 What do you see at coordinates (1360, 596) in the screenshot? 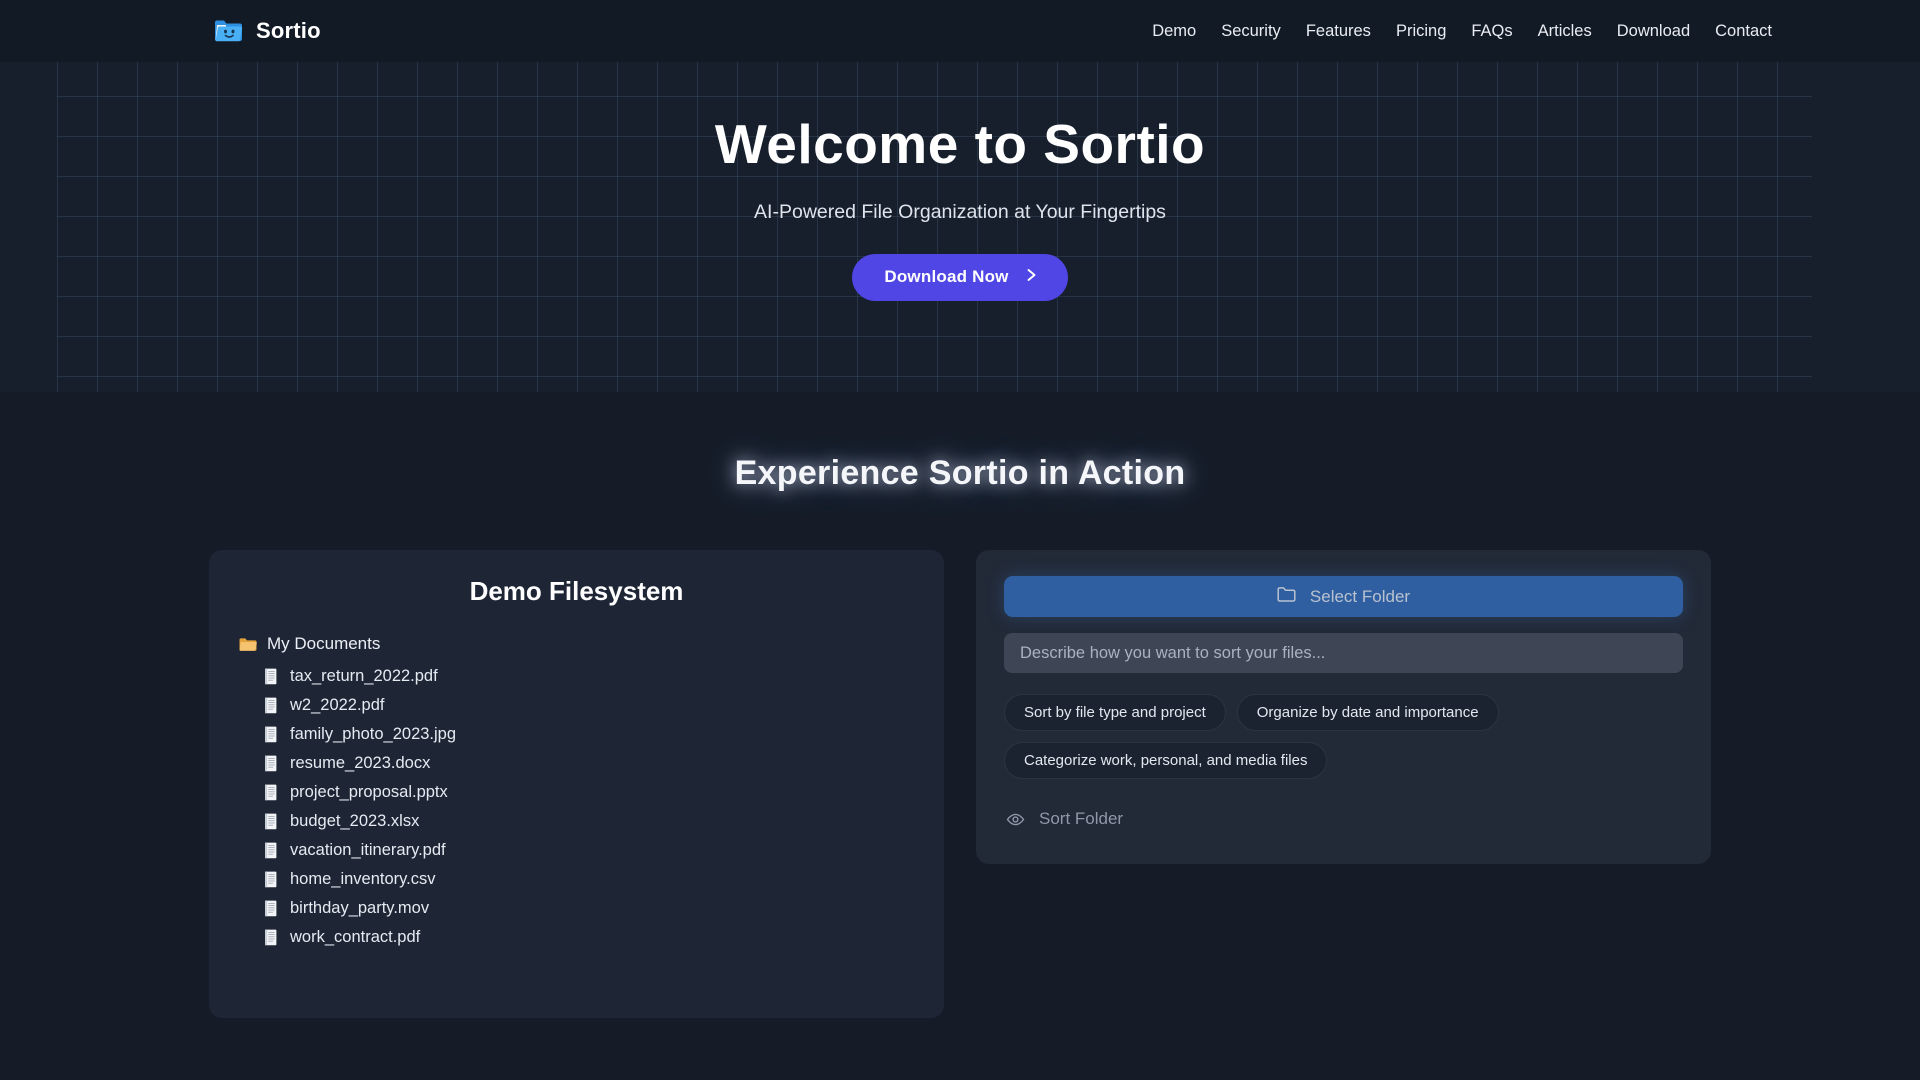
I see `select-folder-label: Select Folder` at bounding box center [1360, 596].